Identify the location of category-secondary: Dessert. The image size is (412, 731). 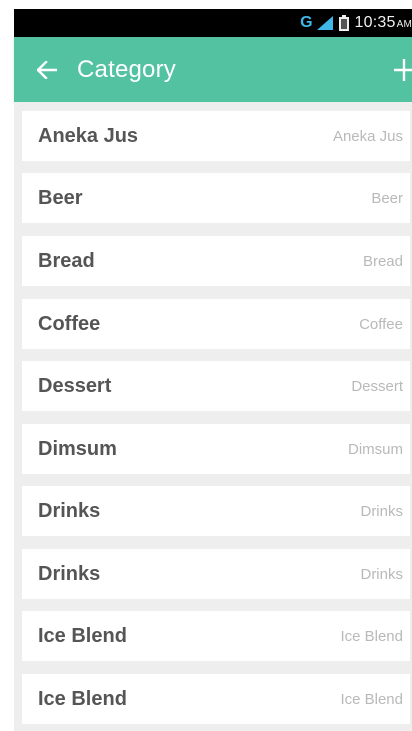
(377, 386).